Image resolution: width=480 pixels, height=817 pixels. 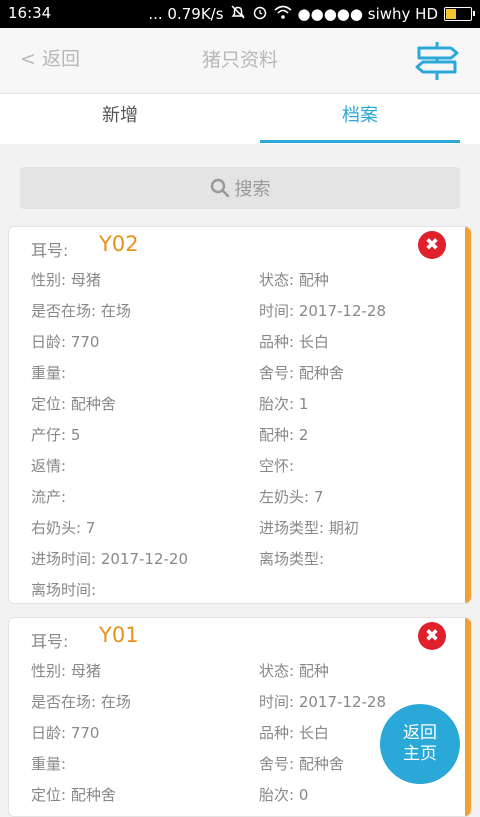 I want to click on status-bar: 16:34 ... 0.79K/s ●●●●● siwhy HD, so click(x=240, y=14).